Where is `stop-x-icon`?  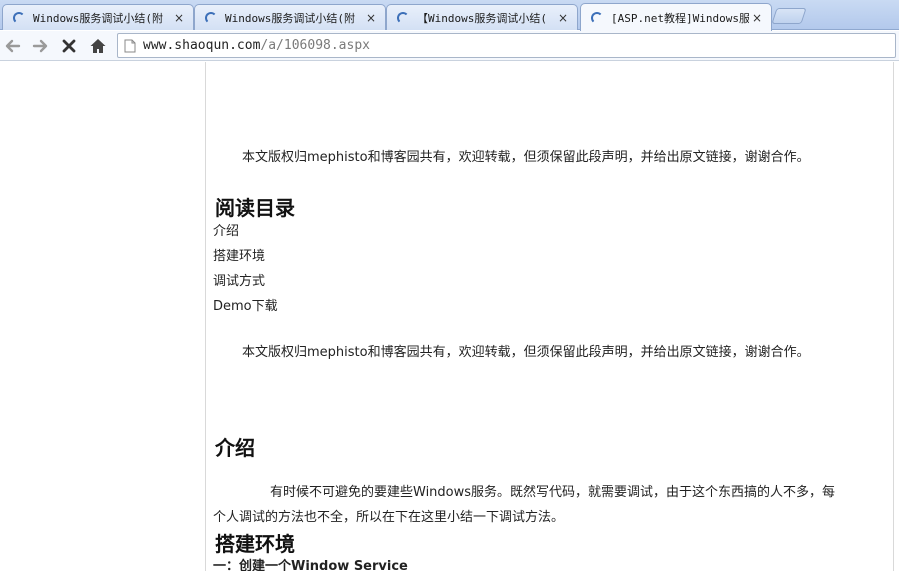 stop-x-icon is located at coordinates (69, 46).